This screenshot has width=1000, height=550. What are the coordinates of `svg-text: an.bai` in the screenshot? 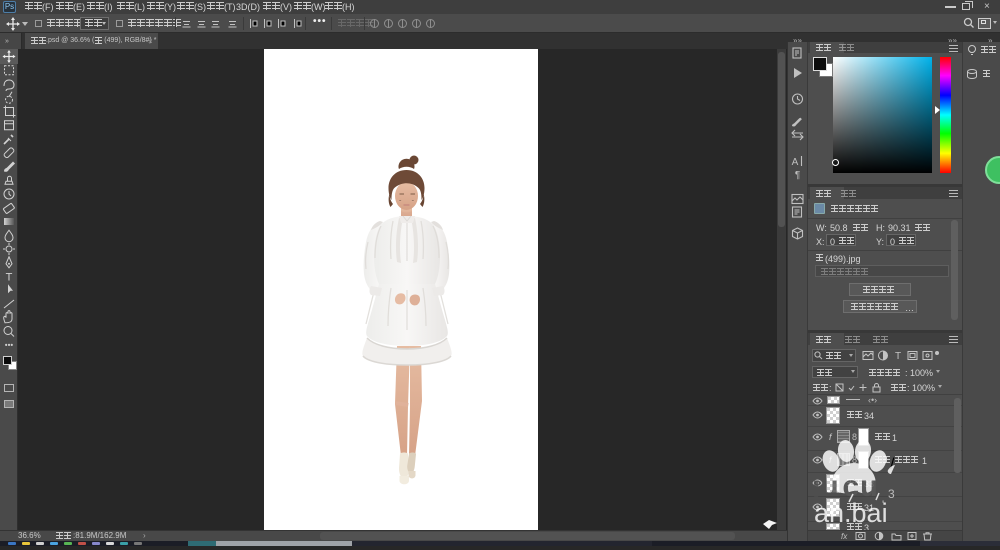 It's located at (851, 513).